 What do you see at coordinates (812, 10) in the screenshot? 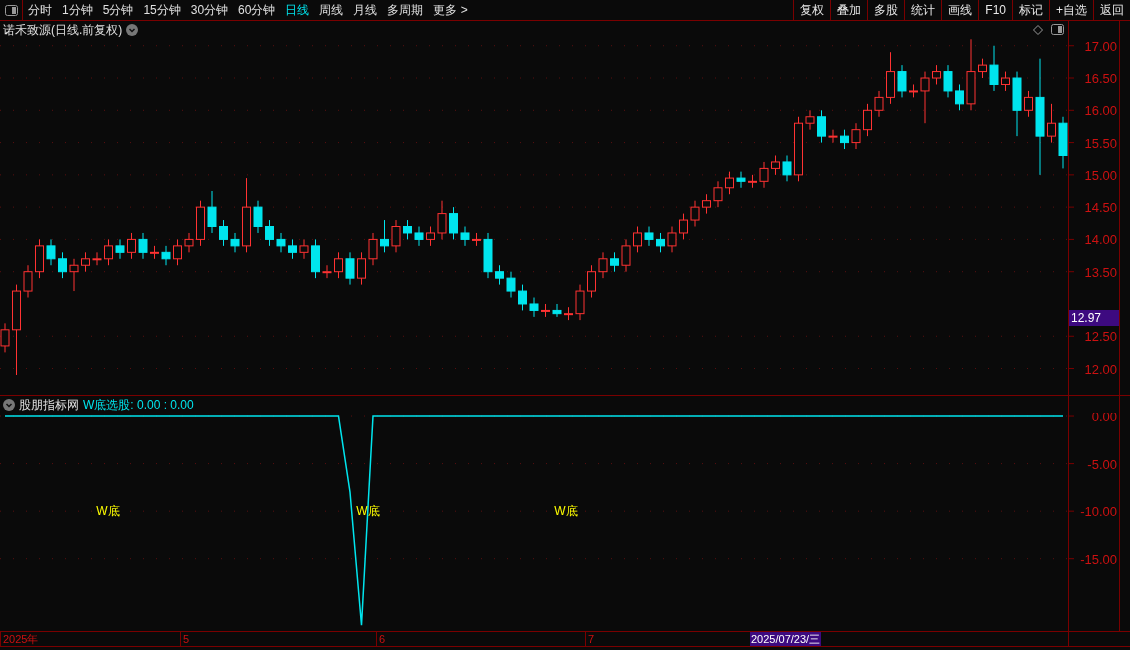
I see `toolbar-button: 复权` at bounding box center [812, 10].